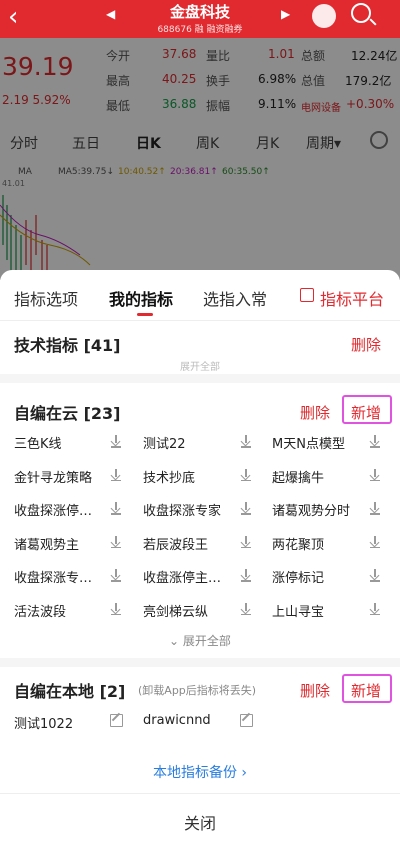 Image resolution: width=400 pixels, height=841 pixels. I want to click on expand-all-label: 展开全部, so click(206, 641).